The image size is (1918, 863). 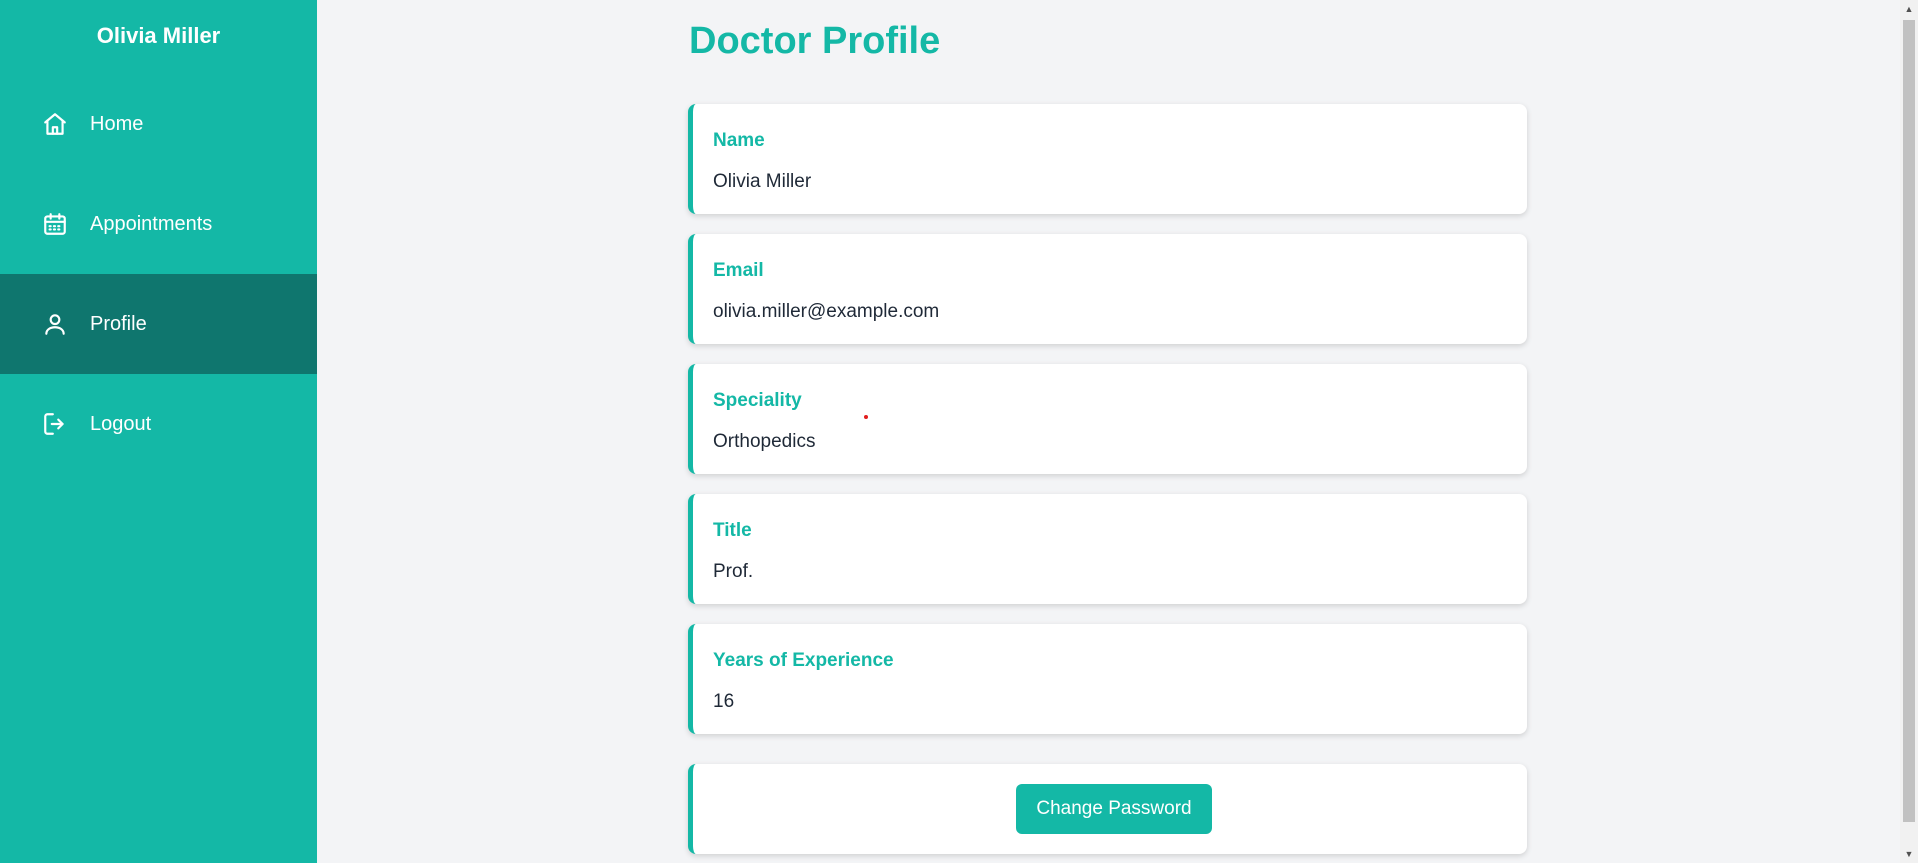 What do you see at coordinates (55, 124) in the screenshot?
I see `home-icon` at bounding box center [55, 124].